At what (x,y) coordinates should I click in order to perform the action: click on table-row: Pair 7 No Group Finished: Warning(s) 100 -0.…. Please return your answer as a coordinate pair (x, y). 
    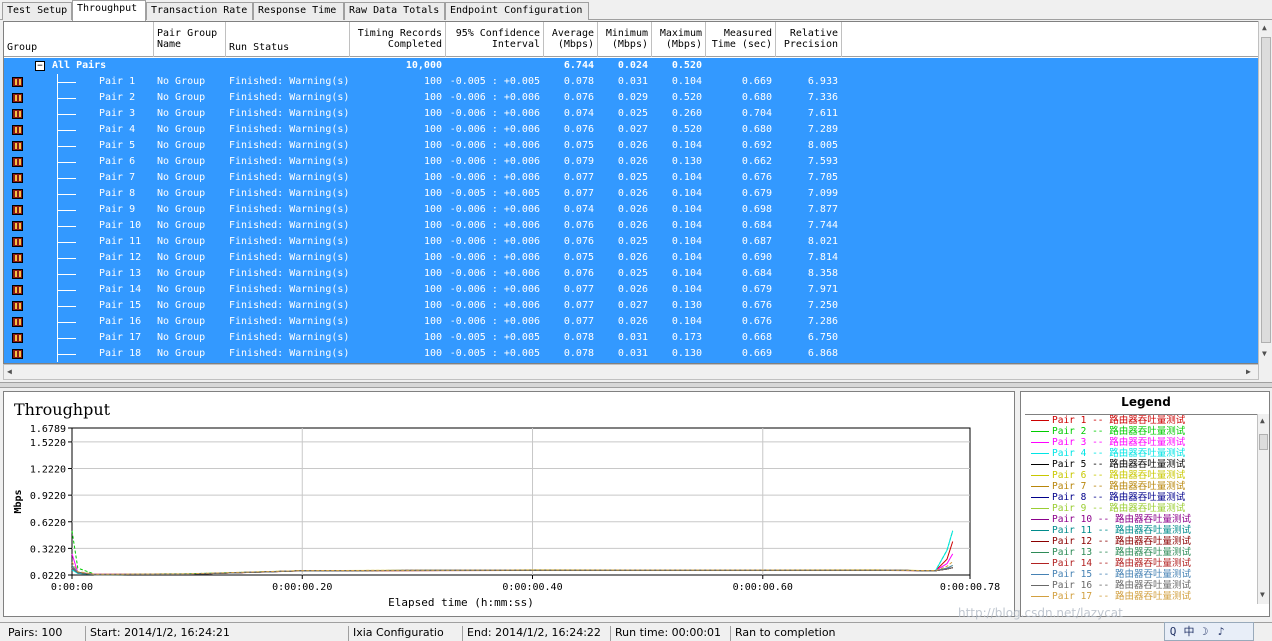
    Looking at the image, I should click on (631, 178).